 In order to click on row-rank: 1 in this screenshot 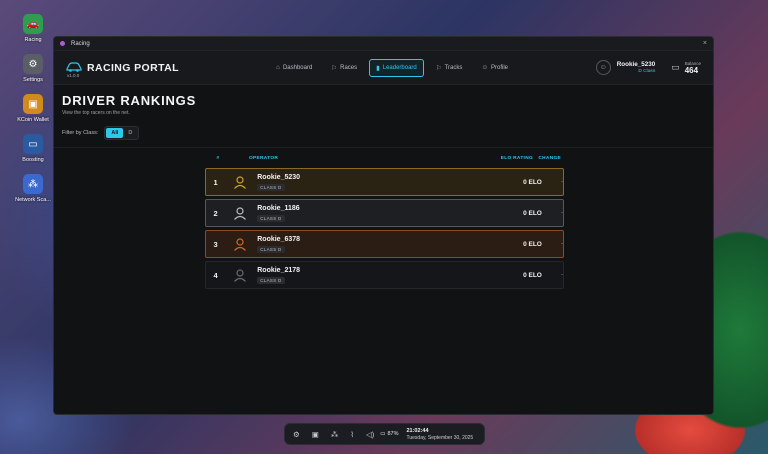, I will do `click(215, 182)`.